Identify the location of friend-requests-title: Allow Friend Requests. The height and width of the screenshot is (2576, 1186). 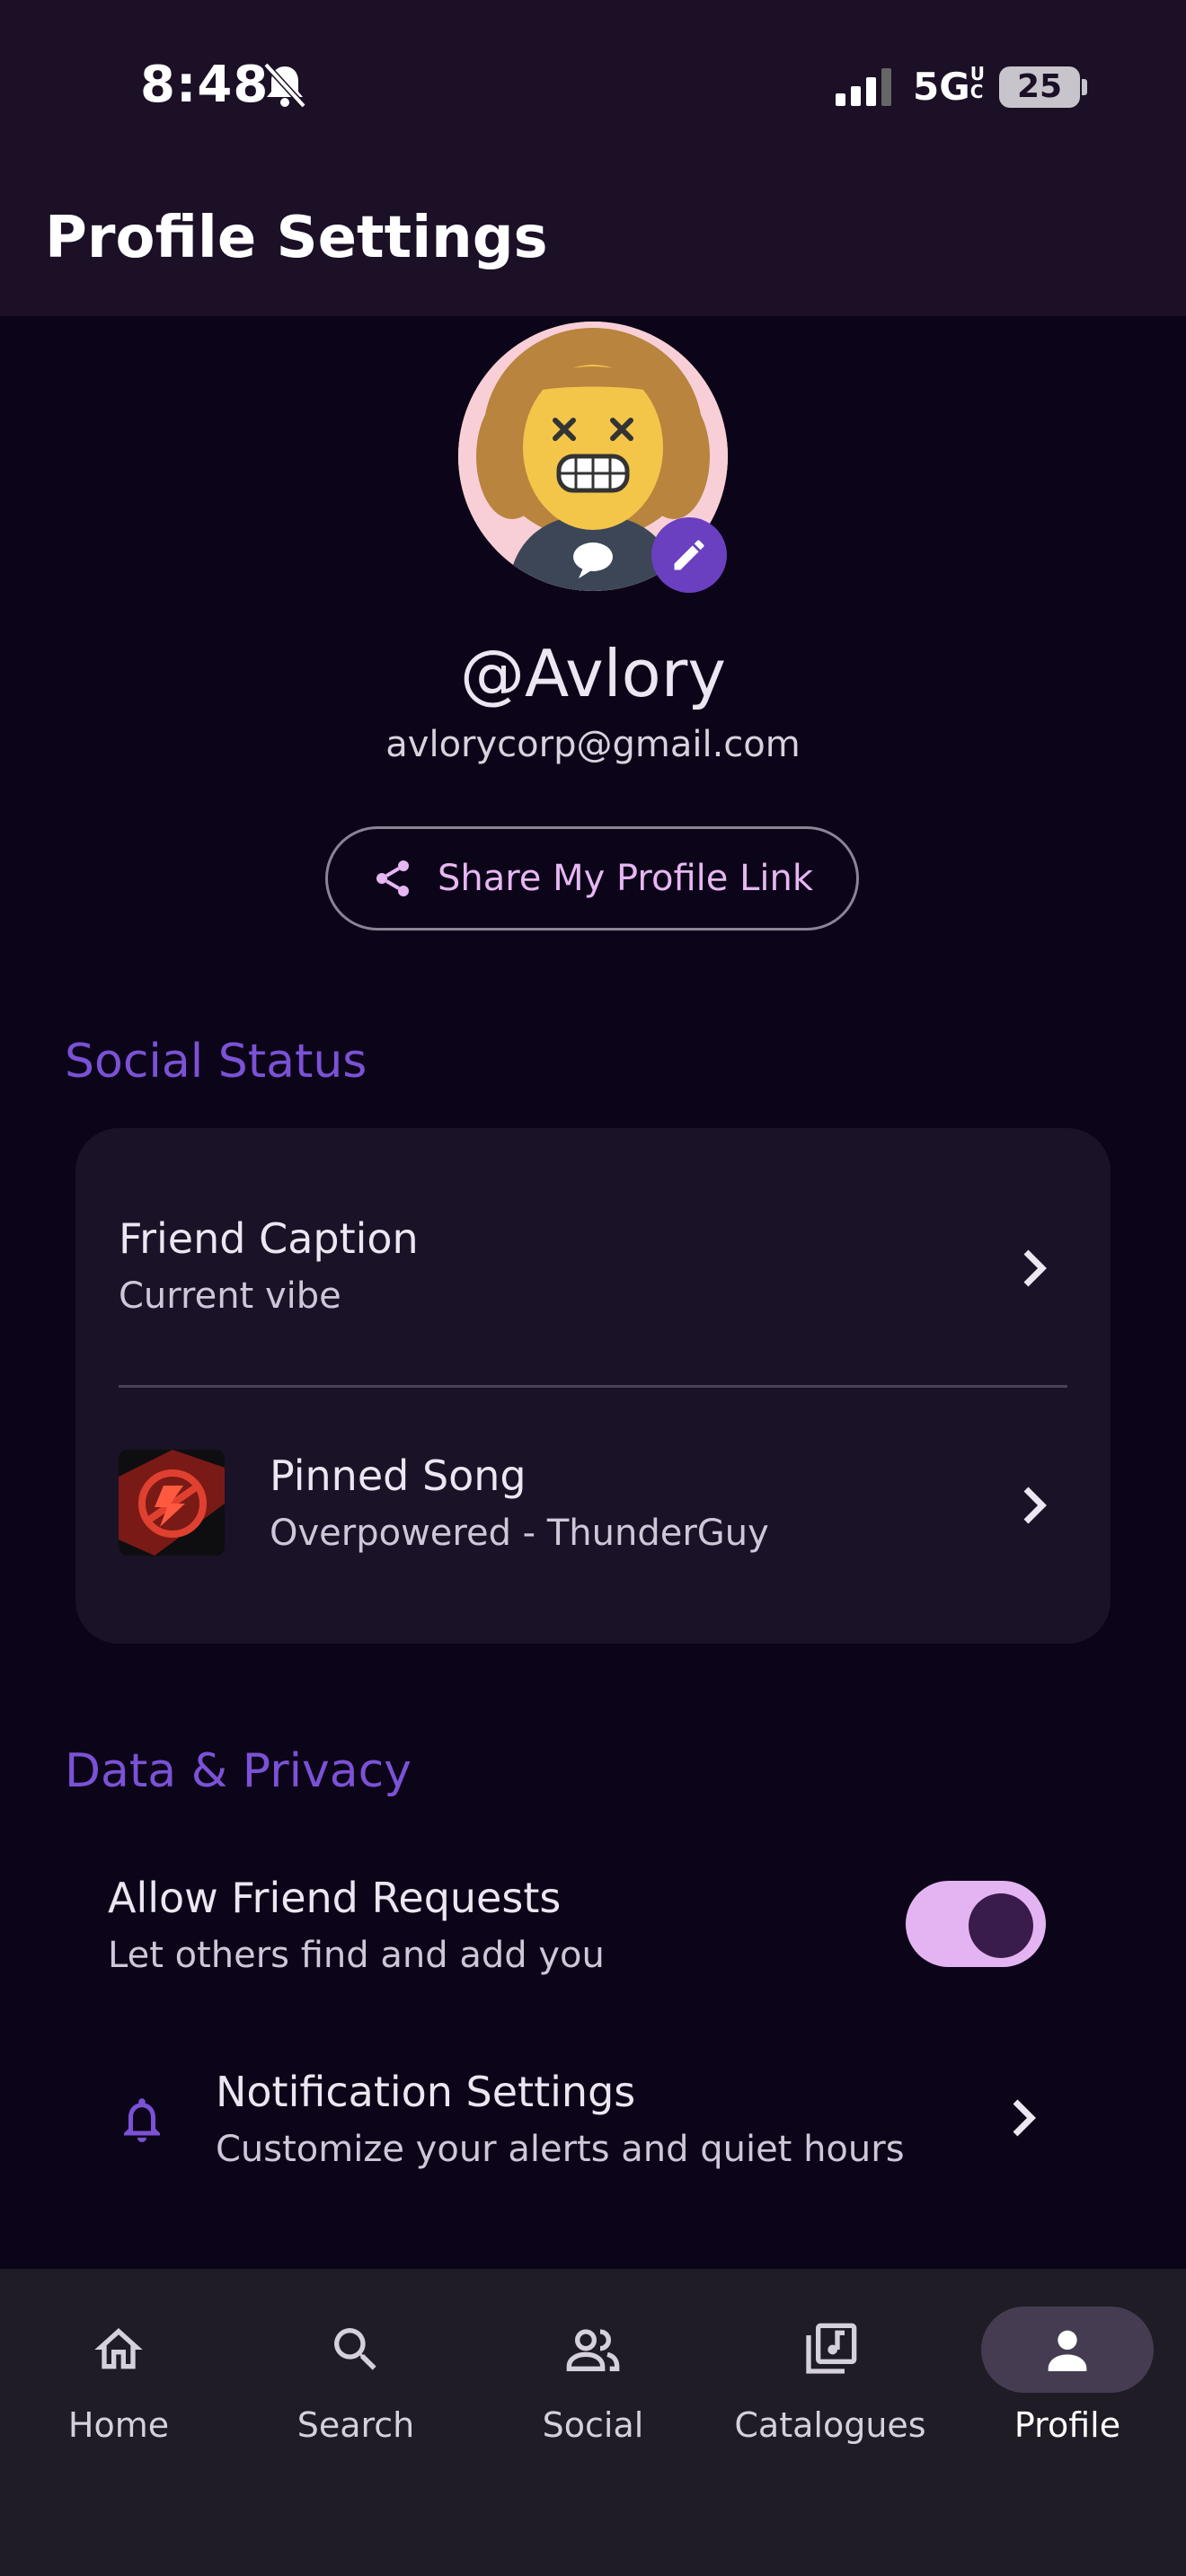
(335, 1898).